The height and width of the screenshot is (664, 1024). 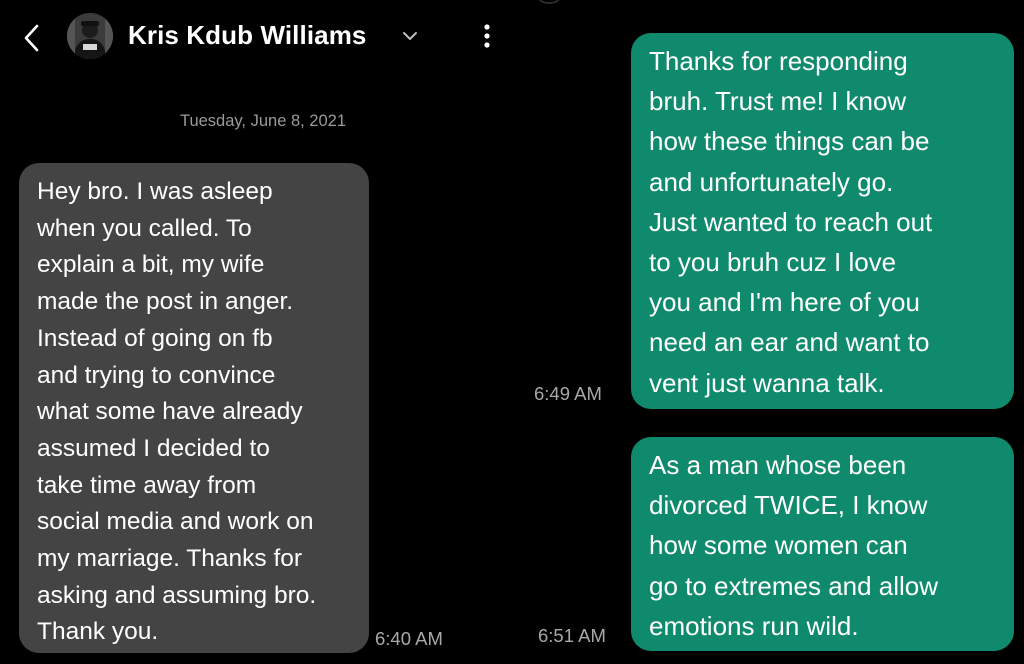 I want to click on more-options-button, so click(x=487, y=37).